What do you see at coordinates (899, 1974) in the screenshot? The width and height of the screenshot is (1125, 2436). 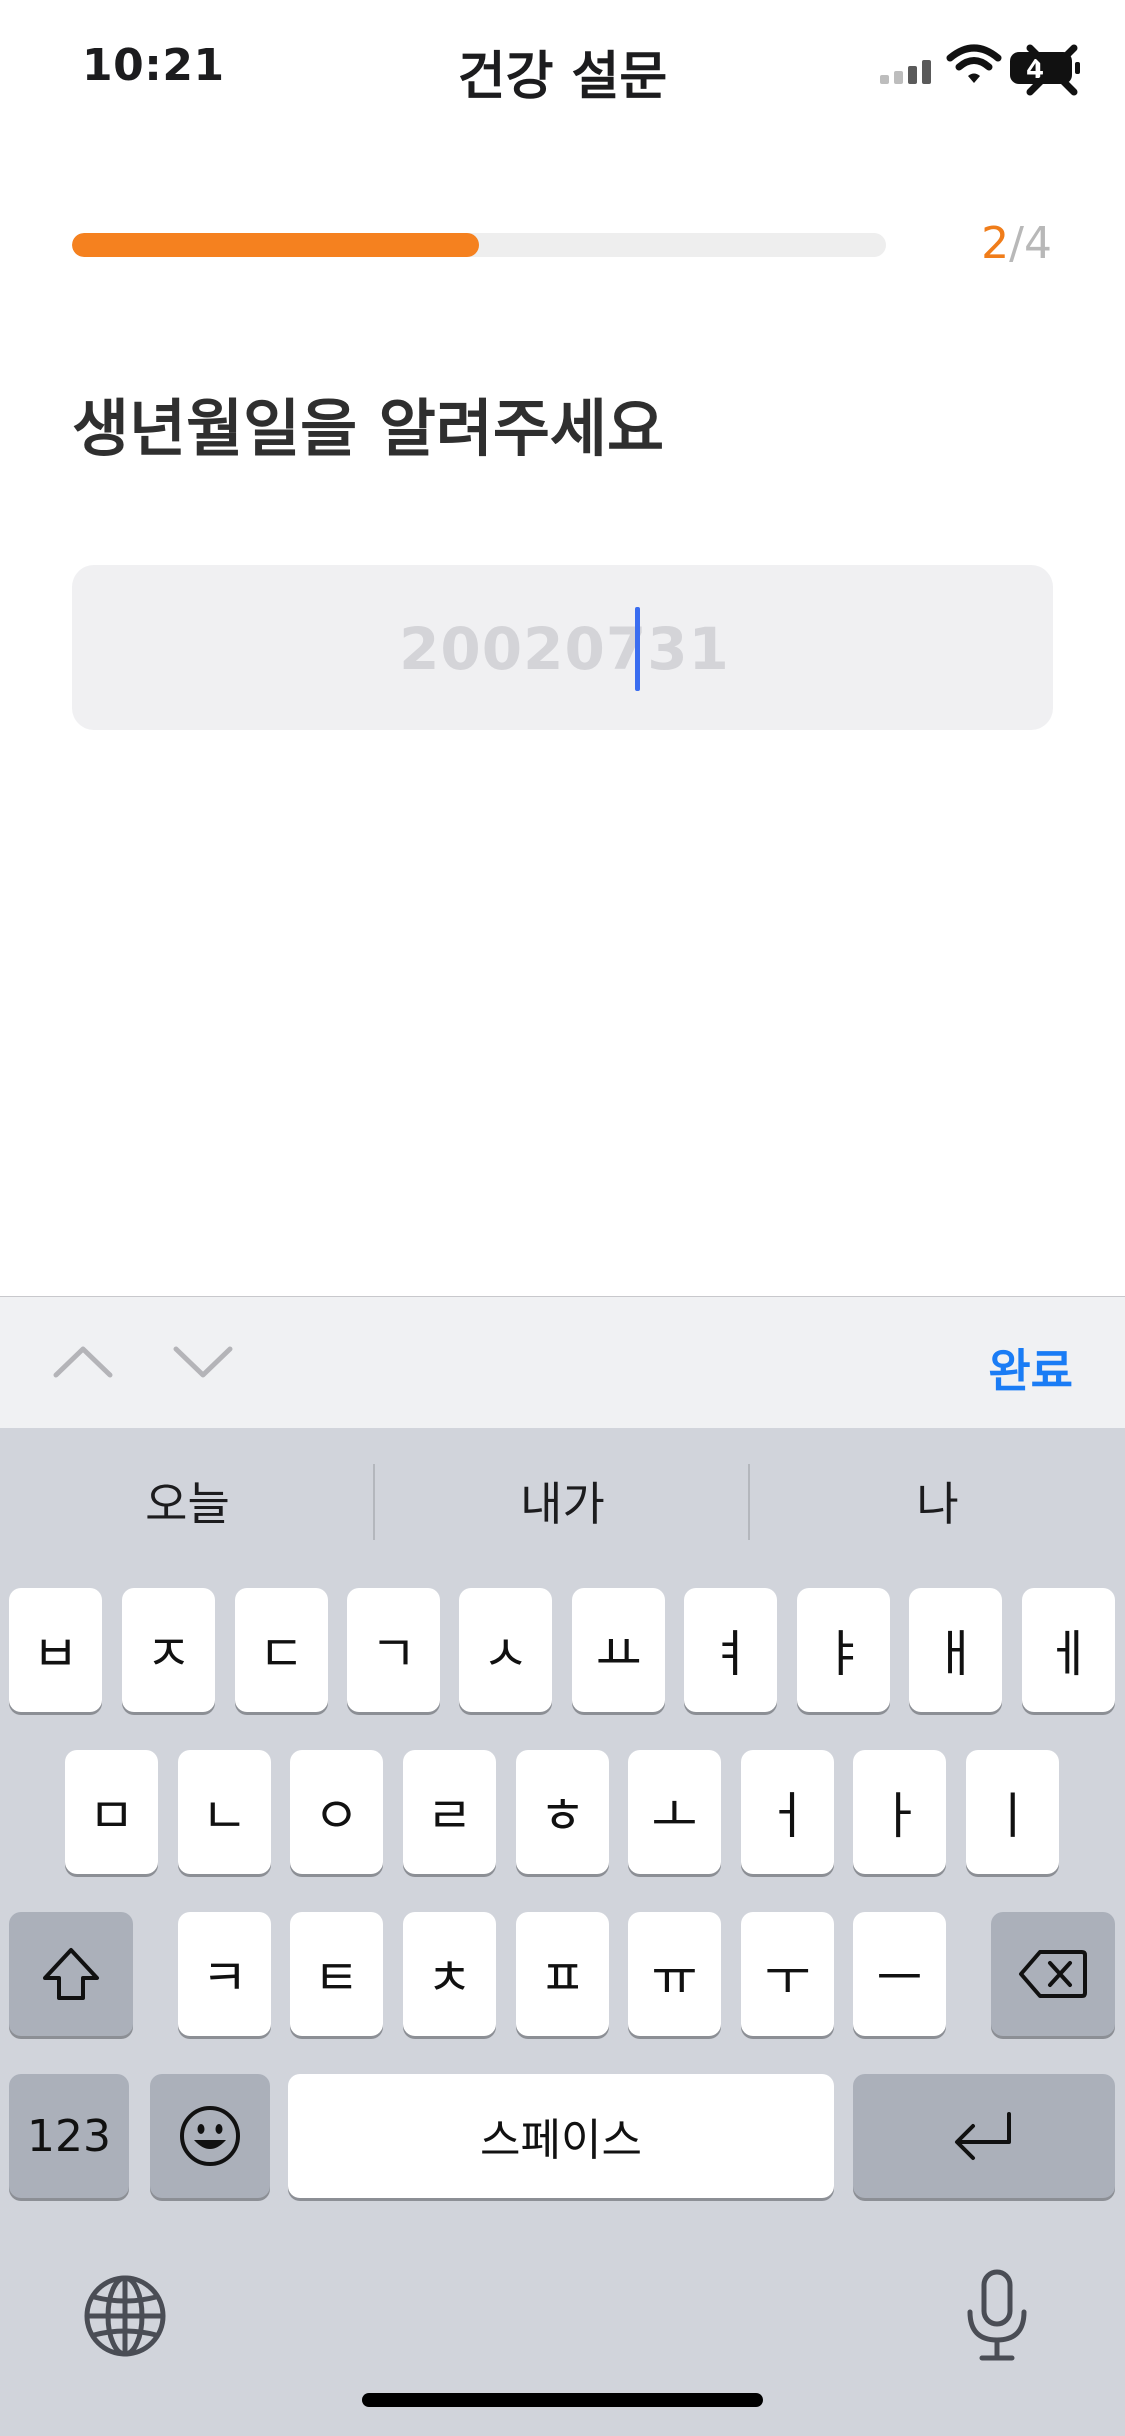 I see `key: ㅡ` at bounding box center [899, 1974].